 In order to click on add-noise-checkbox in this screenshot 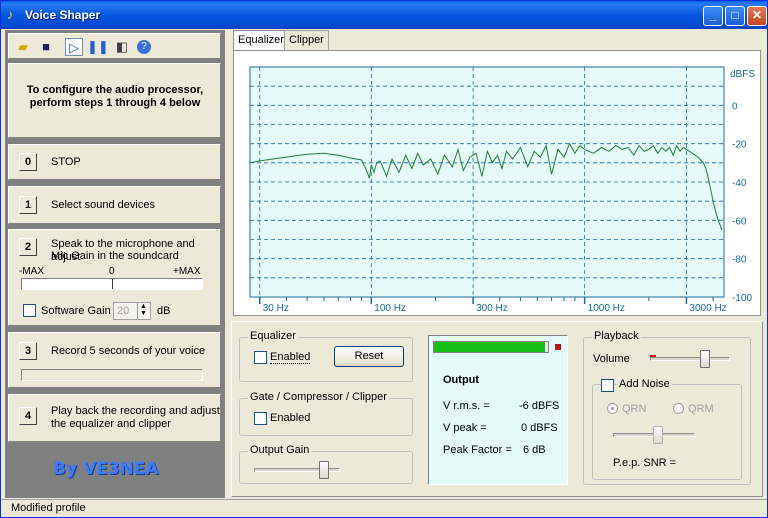, I will do `click(607, 385)`.